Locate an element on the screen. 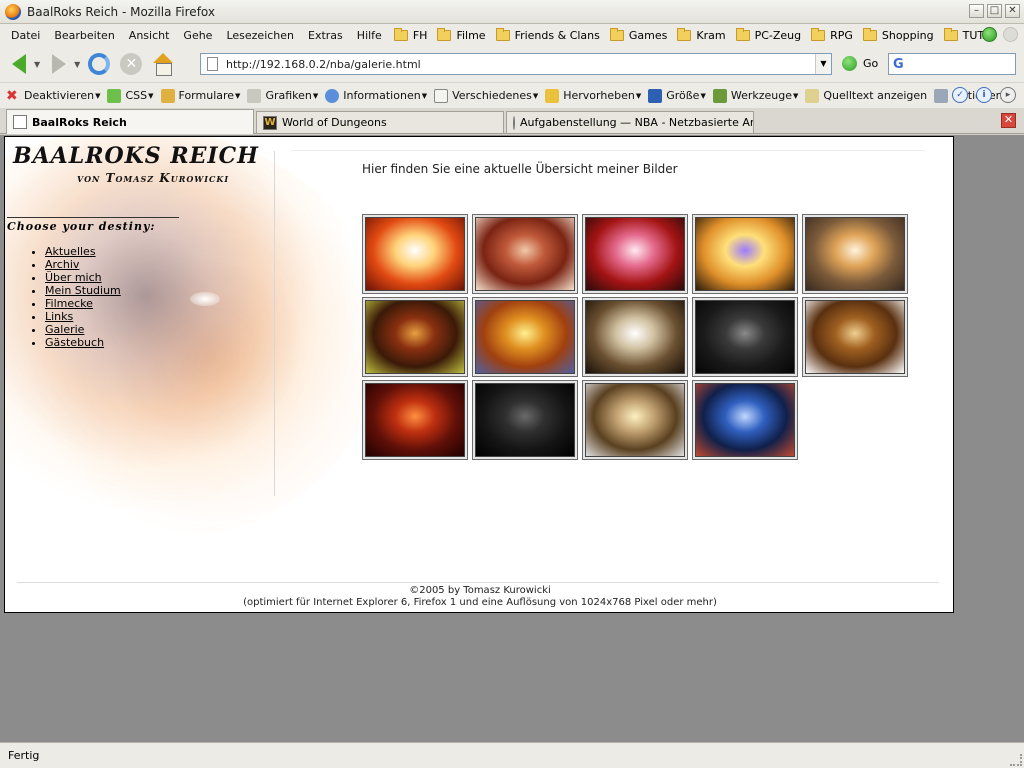 The width and height of the screenshot is (1024, 768). close-tab-button: ✕ is located at coordinates (1008, 120).